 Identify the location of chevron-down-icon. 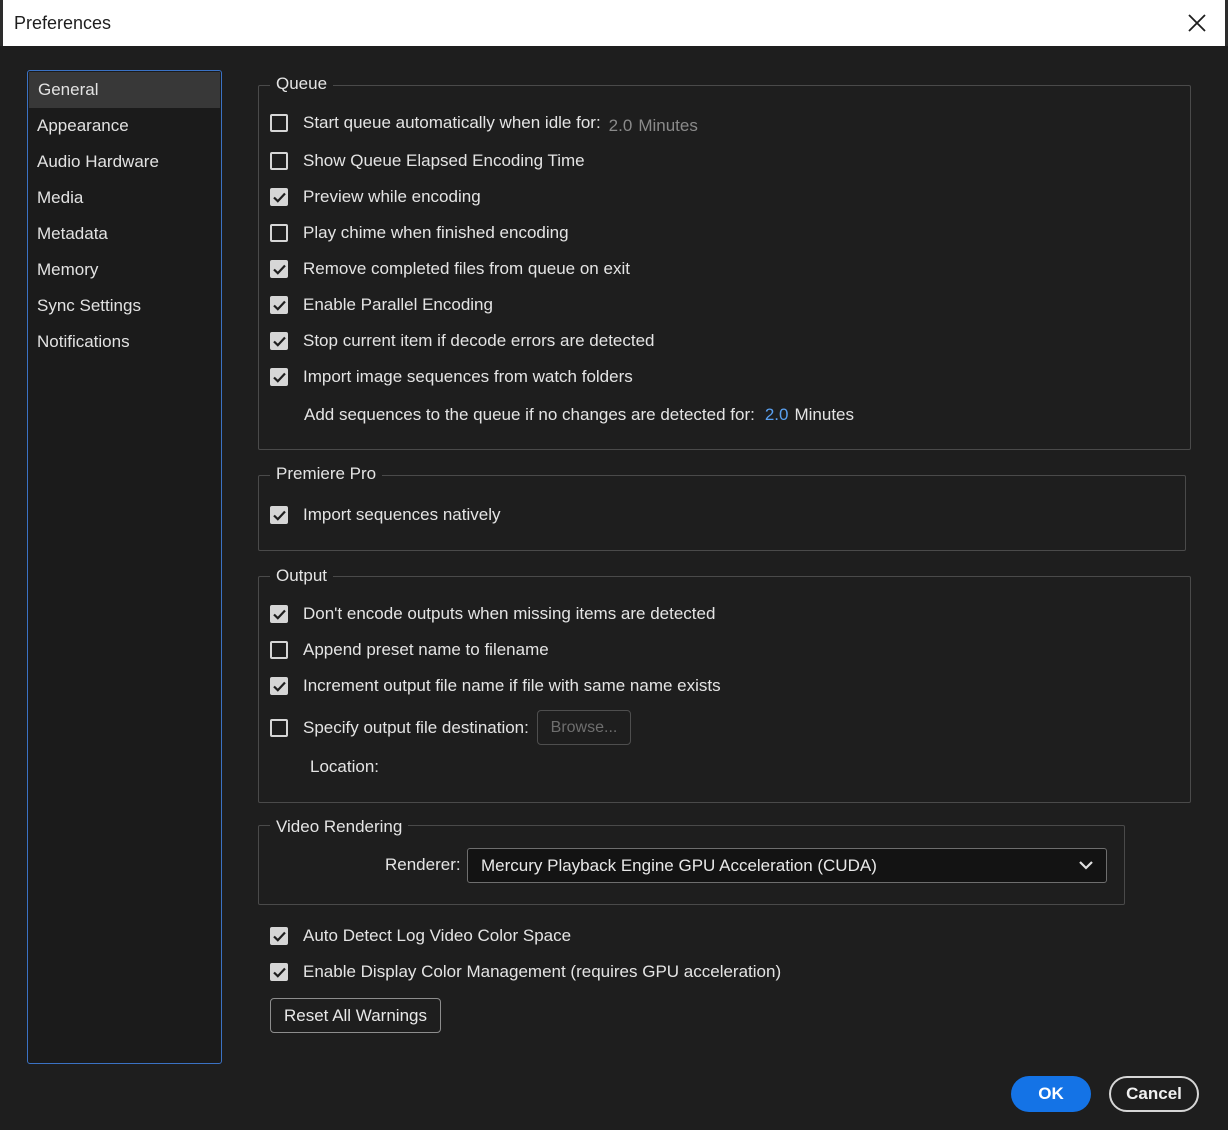
(1086, 865).